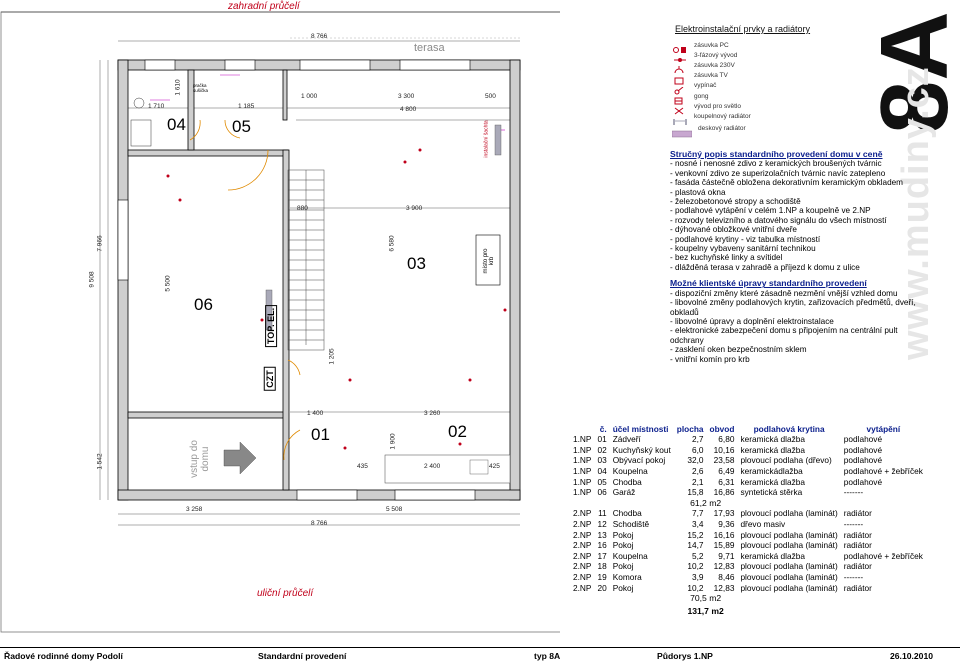 Image resolution: width=960 pixels, height=664 pixels. What do you see at coordinates (698, 524) in the screenshot?
I see `table-cell: 3,4` at bounding box center [698, 524].